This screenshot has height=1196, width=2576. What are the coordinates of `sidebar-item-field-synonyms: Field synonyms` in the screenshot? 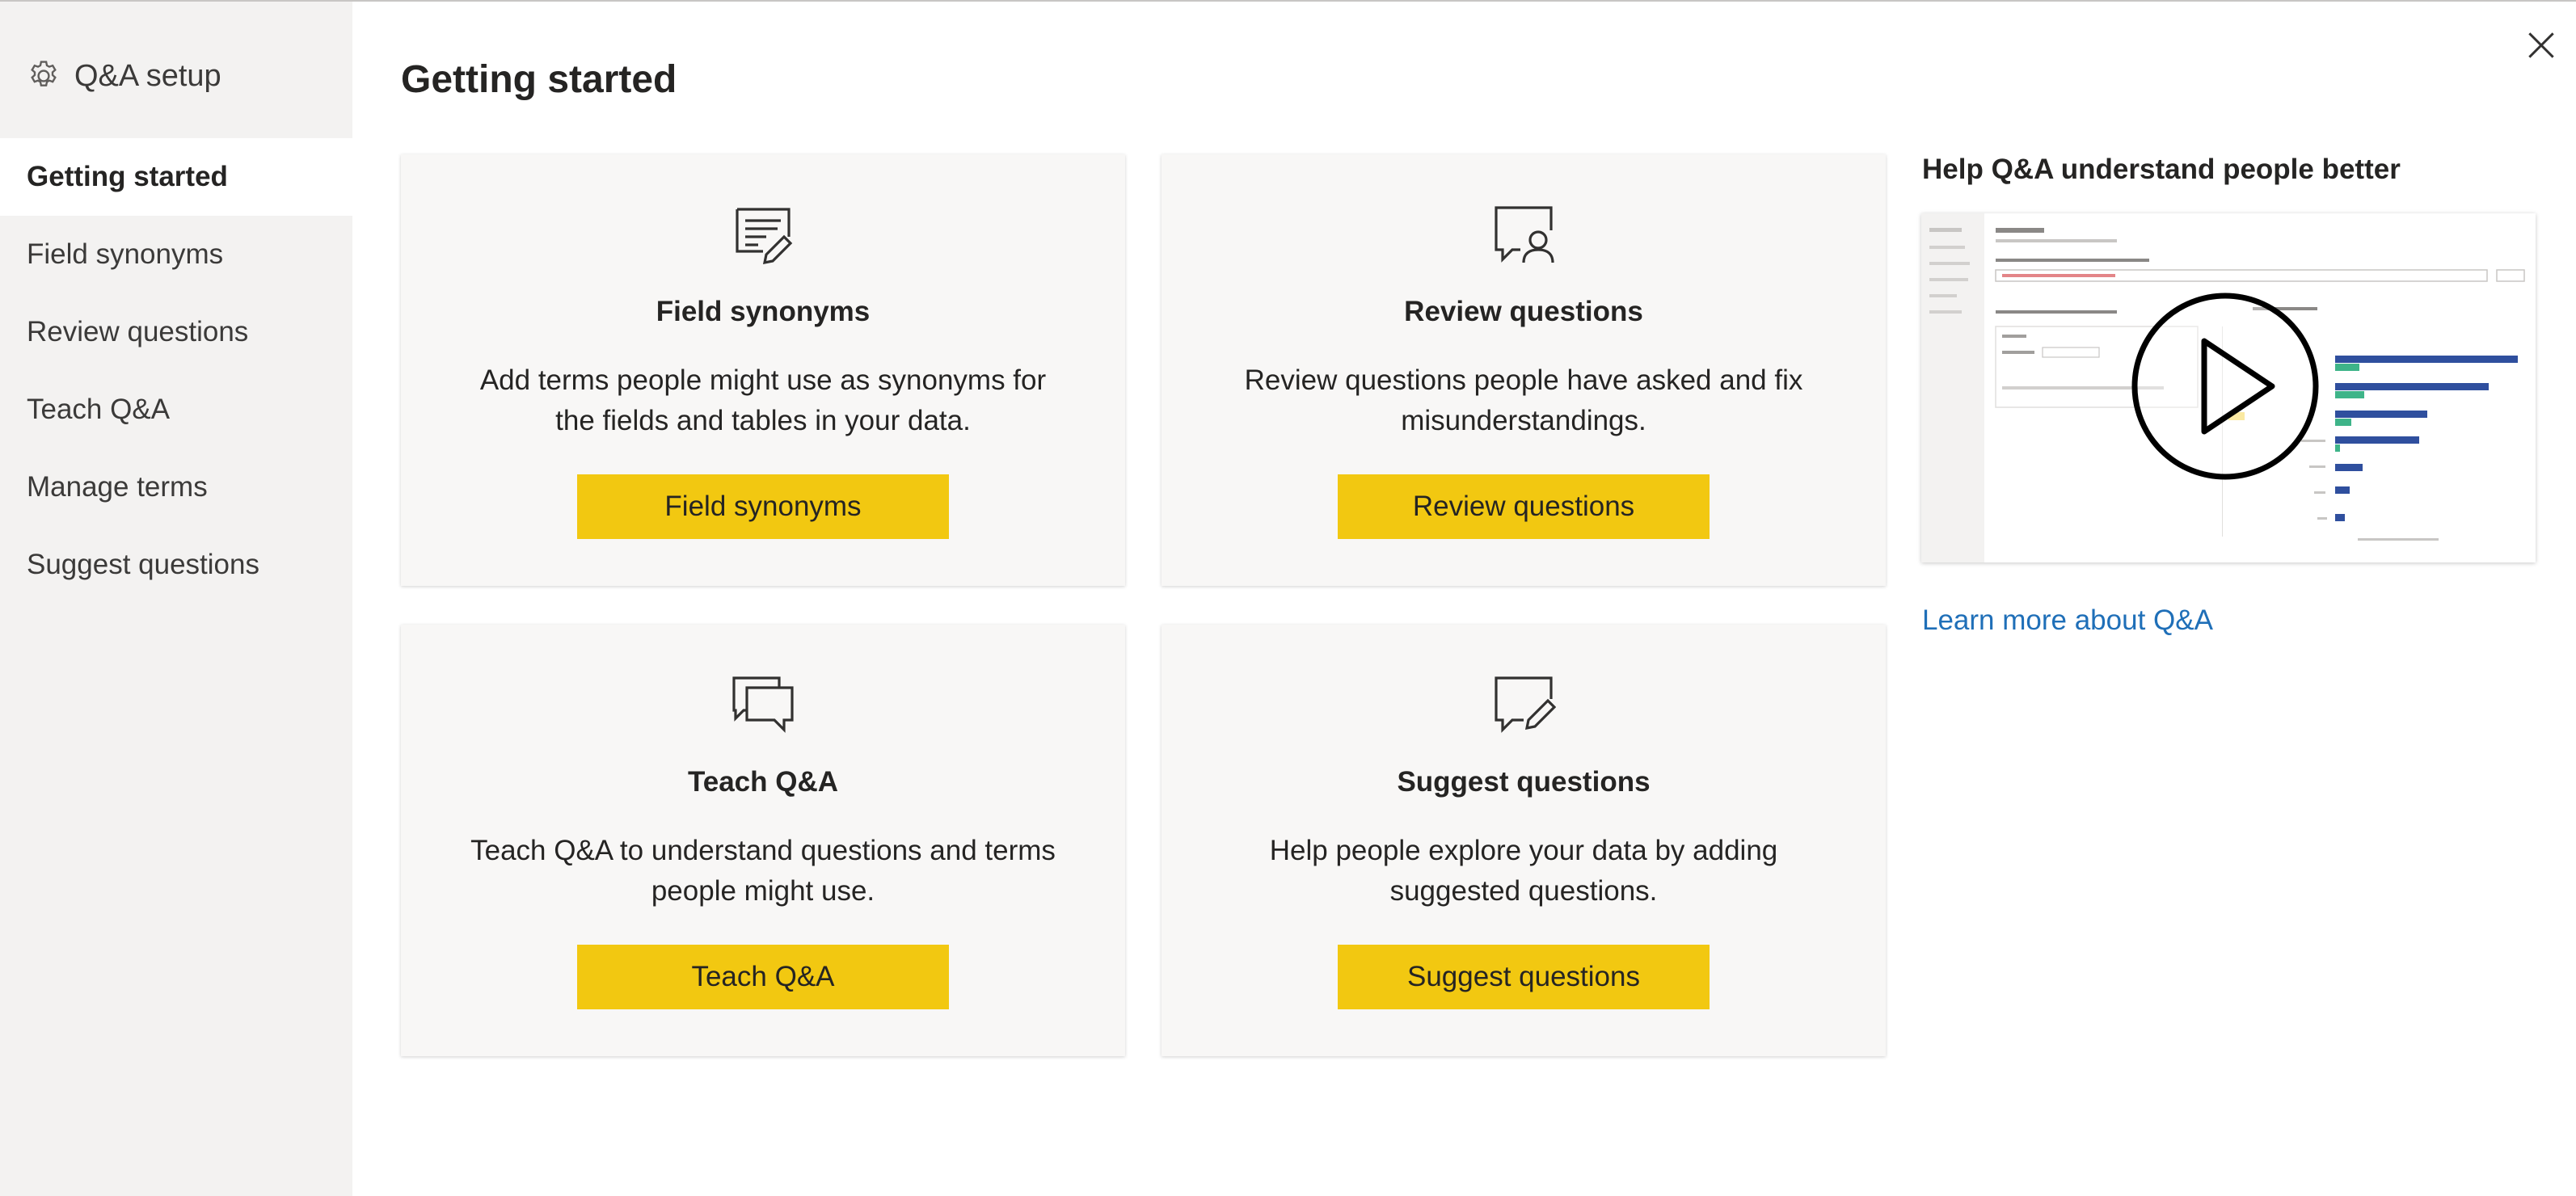 It's located at (176, 254).